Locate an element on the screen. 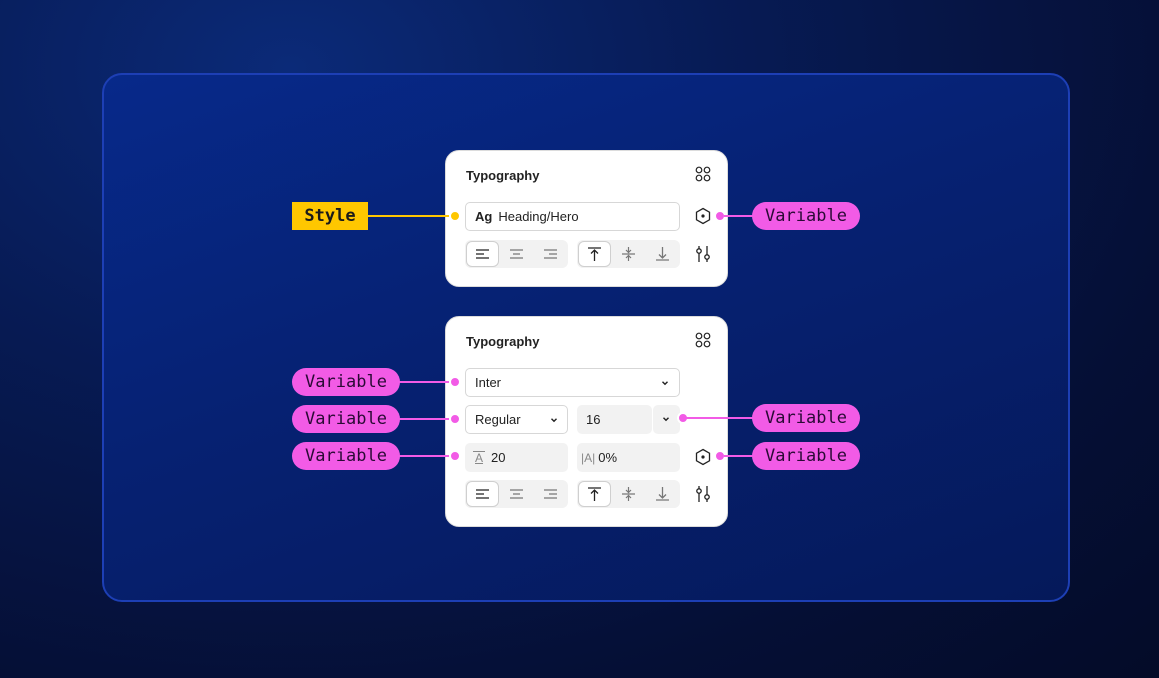 The height and width of the screenshot is (678, 1159). font-weight-select: Regular is located at coordinates (516, 419).